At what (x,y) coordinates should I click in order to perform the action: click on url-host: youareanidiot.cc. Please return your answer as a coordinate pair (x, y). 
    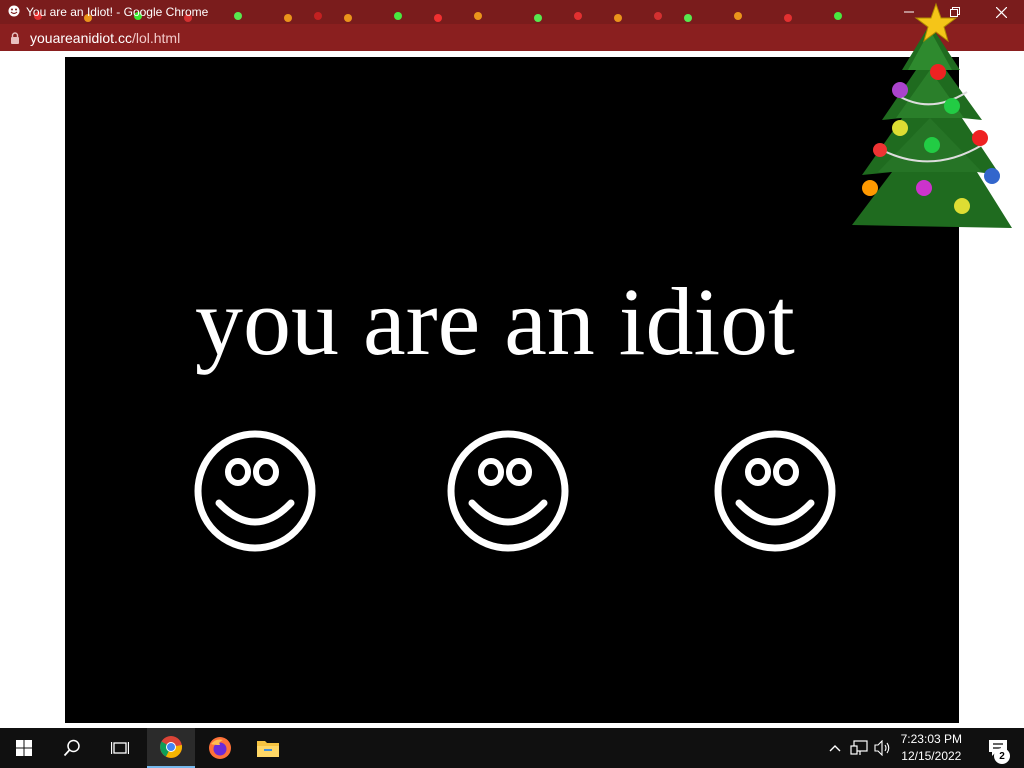
    Looking at the image, I should click on (81, 38).